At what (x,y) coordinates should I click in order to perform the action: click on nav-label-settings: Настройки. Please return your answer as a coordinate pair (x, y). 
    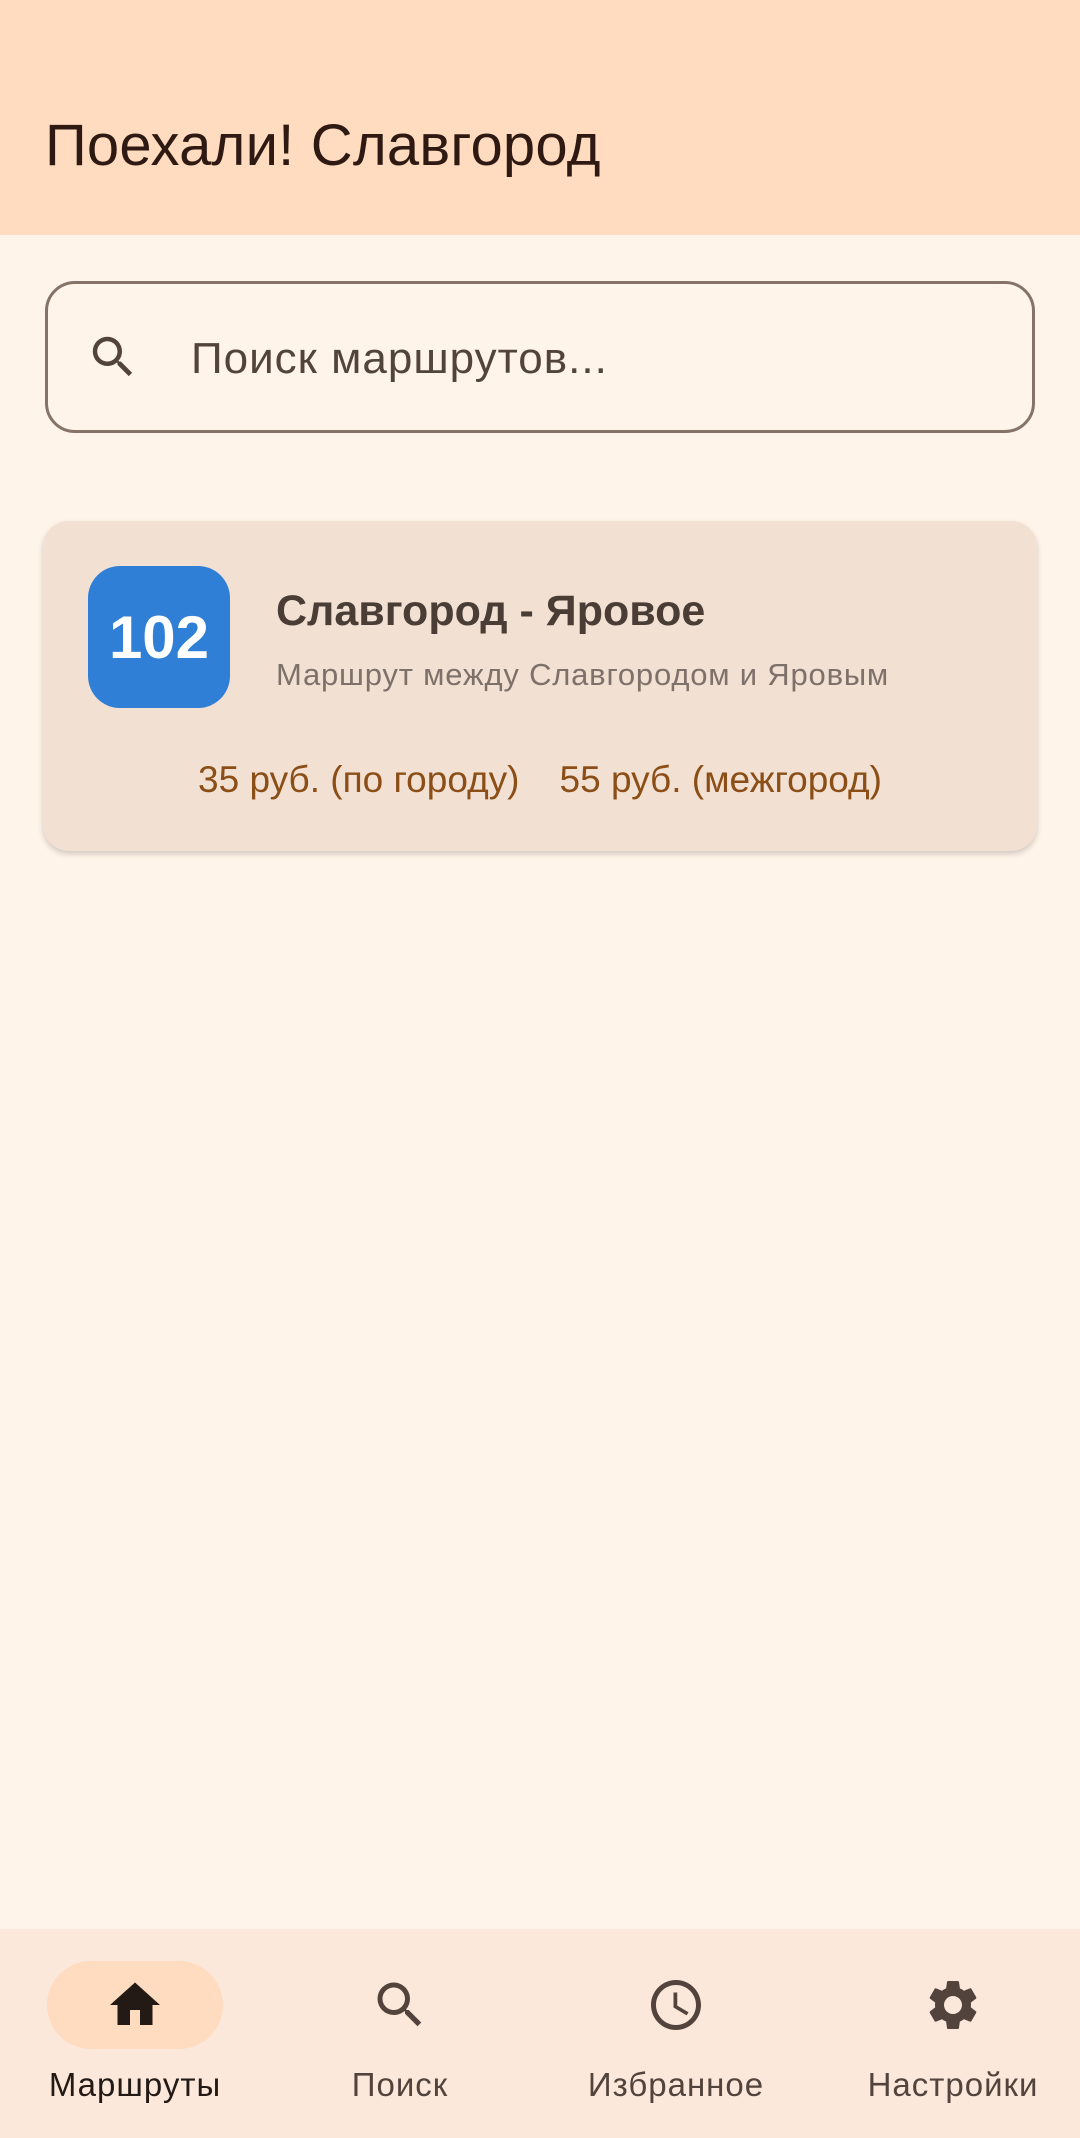
    Looking at the image, I should click on (953, 2084).